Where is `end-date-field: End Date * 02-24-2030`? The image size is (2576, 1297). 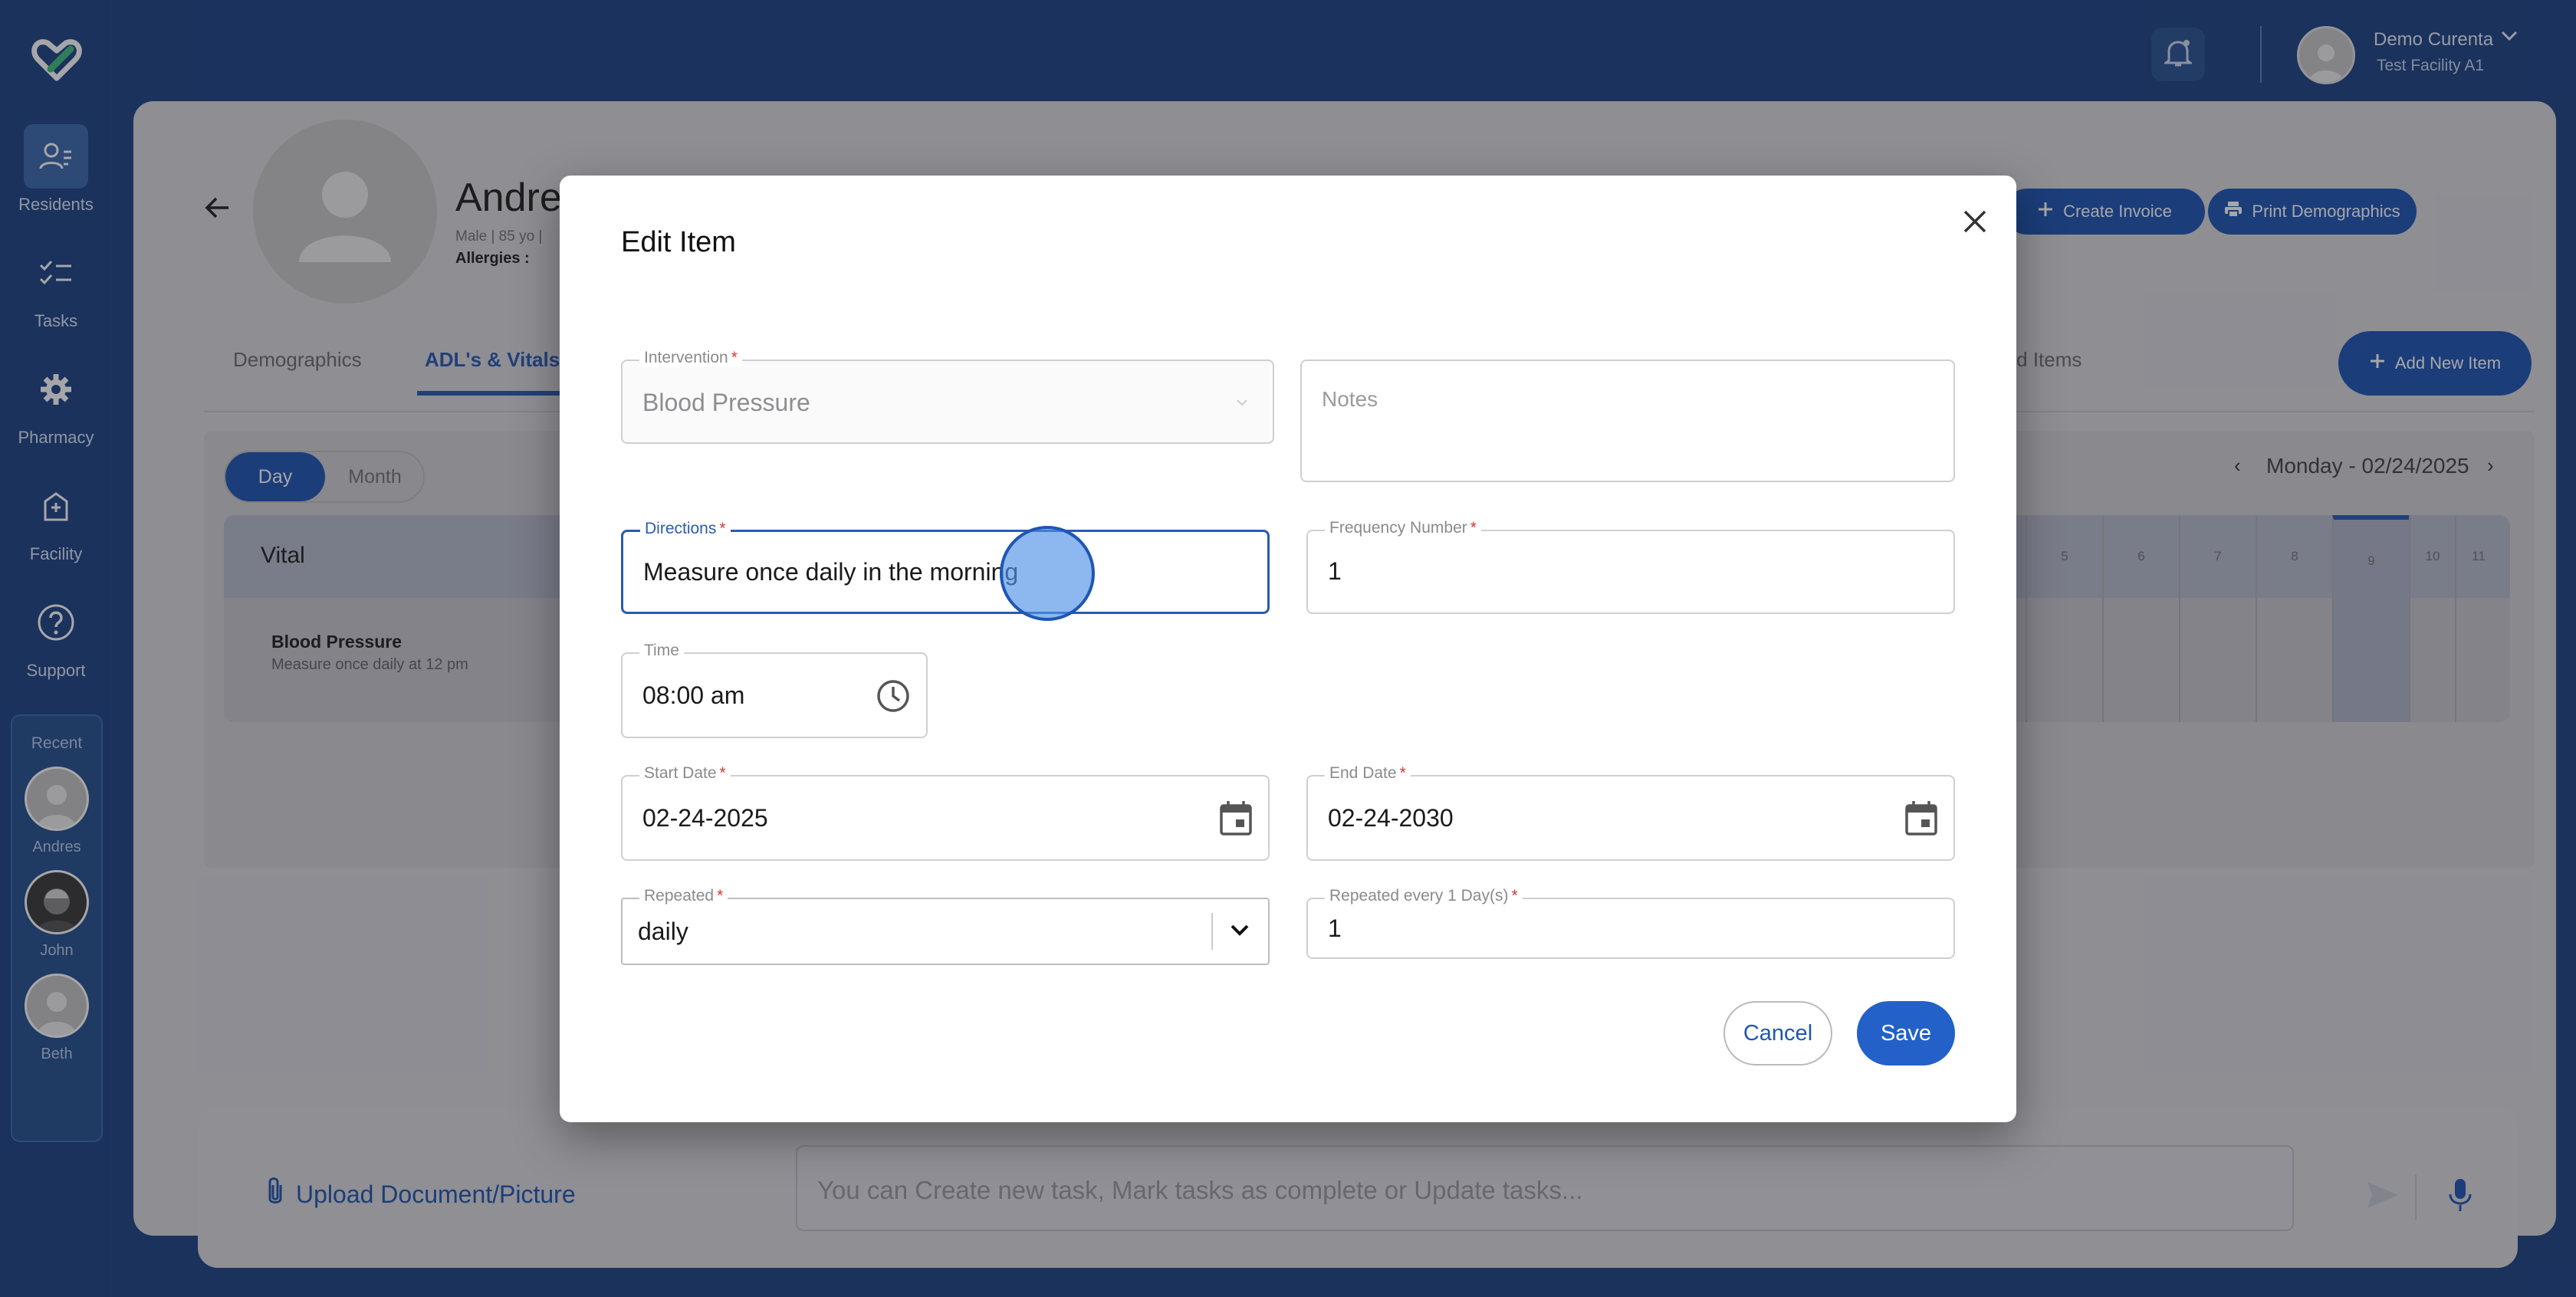
end-date-field: End Date * 02-24-2030 is located at coordinates (1630, 812).